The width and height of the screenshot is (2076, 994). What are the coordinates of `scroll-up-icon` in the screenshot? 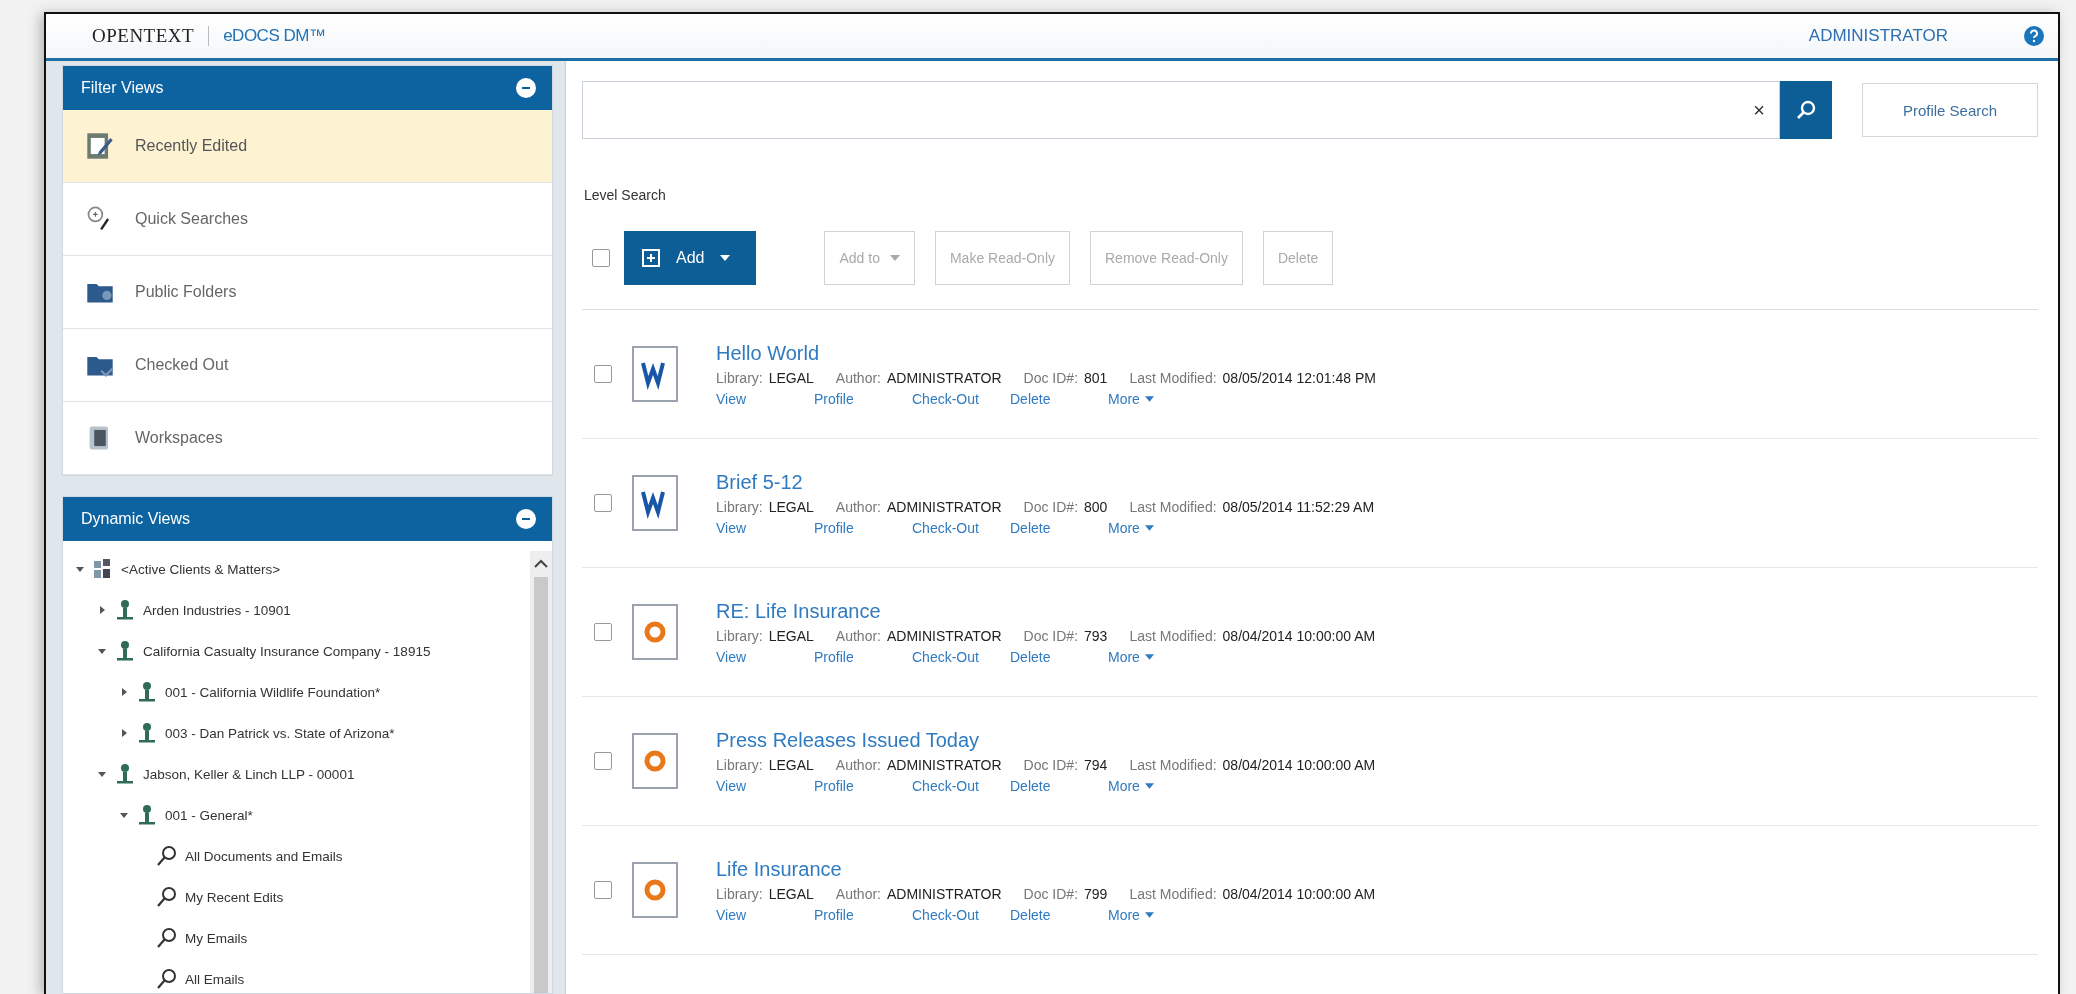 It's located at (541, 564).